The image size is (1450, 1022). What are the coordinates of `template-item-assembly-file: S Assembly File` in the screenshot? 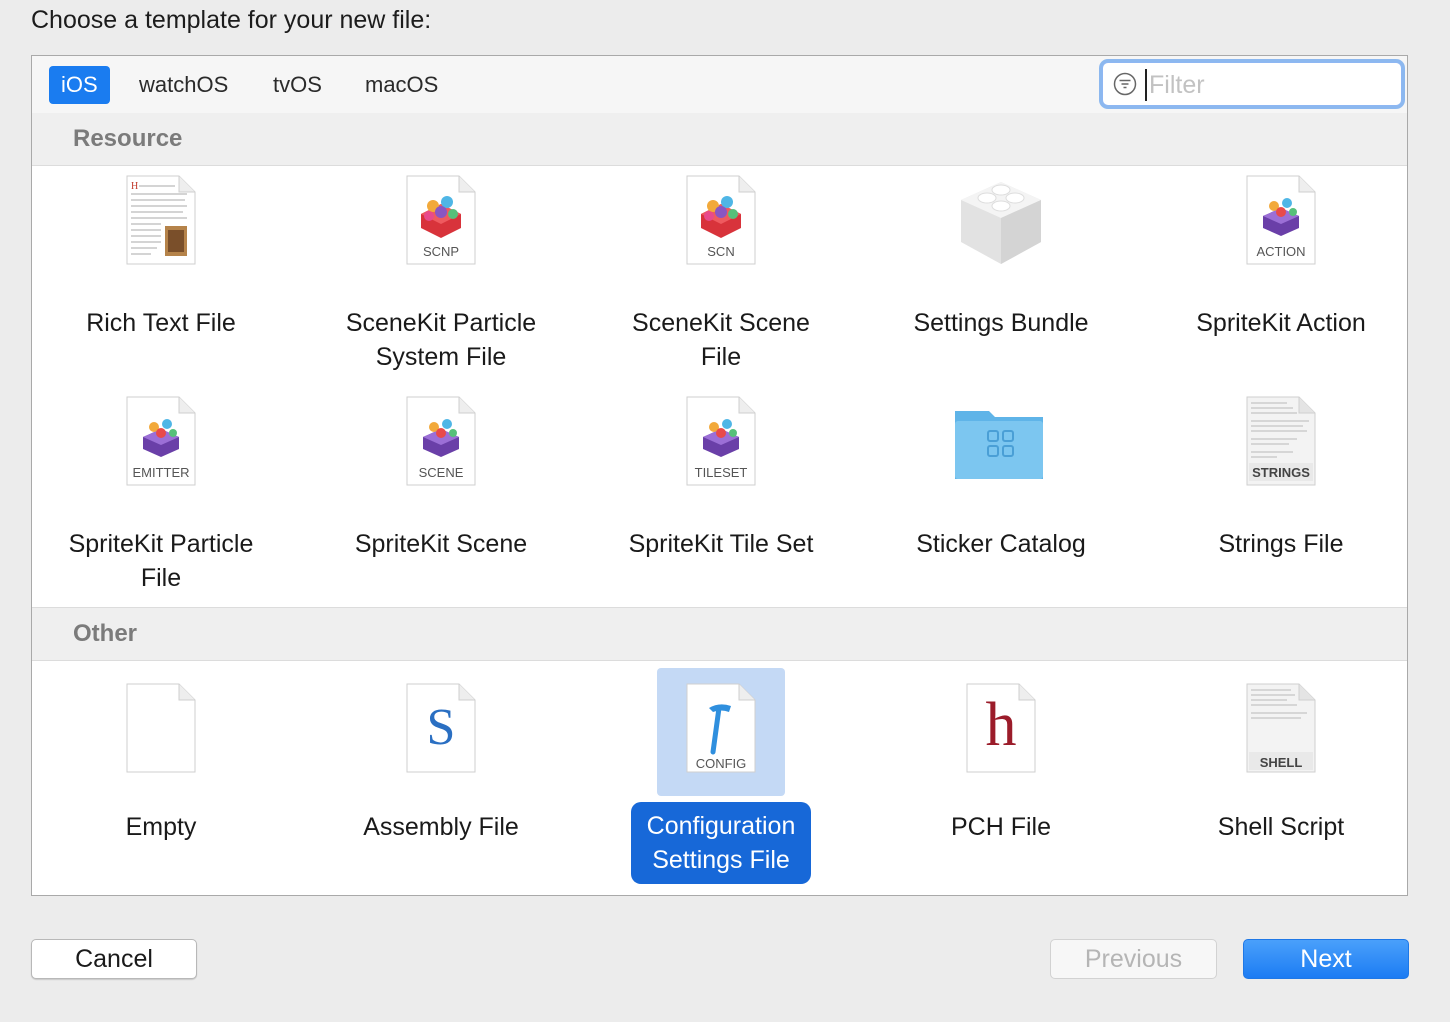 It's located at (441, 778).